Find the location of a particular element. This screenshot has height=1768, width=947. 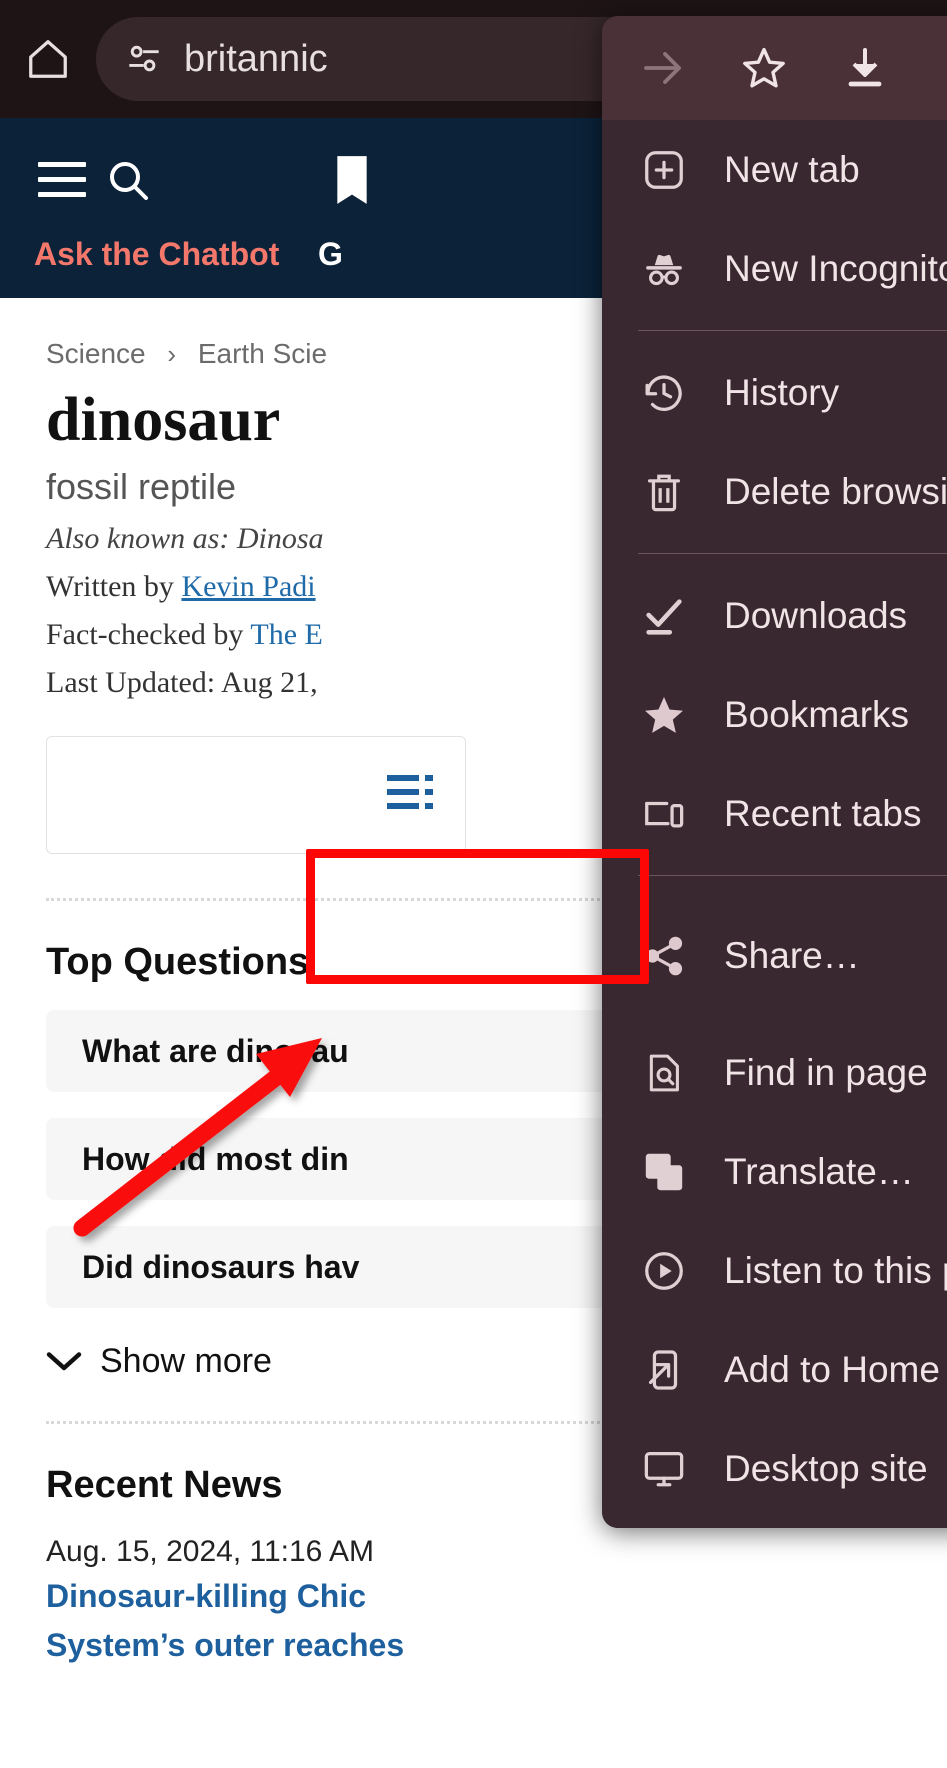

add-to-home-icon is located at coordinates (664, 1370).